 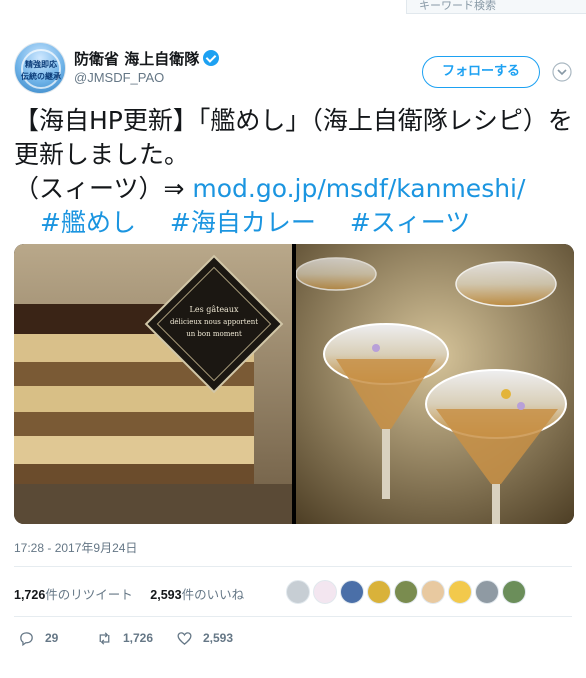 I want to click on like-button: 2,593, so click(x=204, y=638).